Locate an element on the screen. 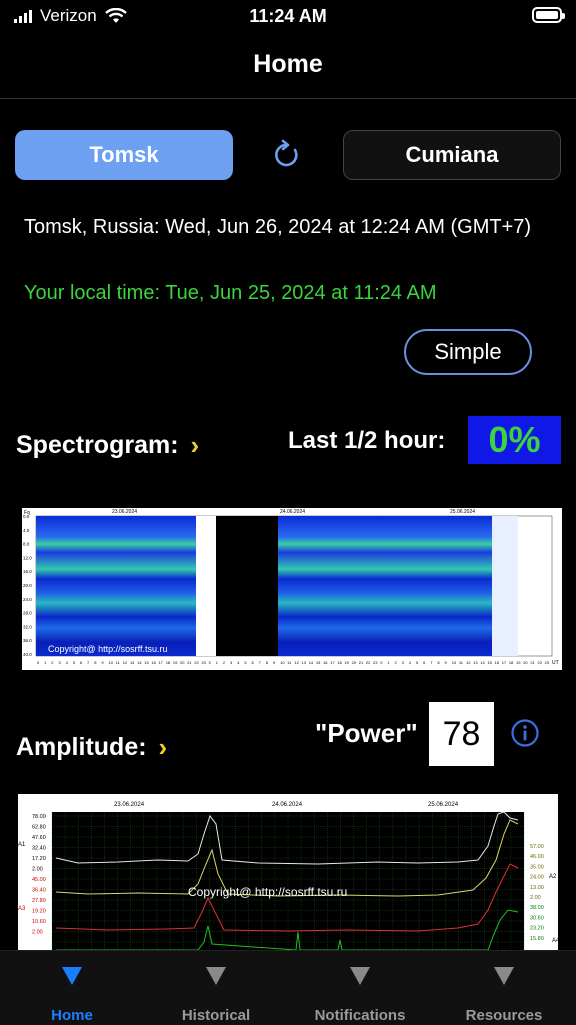 The height and width of the screenshot is (1025, 576). spectro-x-tick: 12 is located at coordinates (125, 662).